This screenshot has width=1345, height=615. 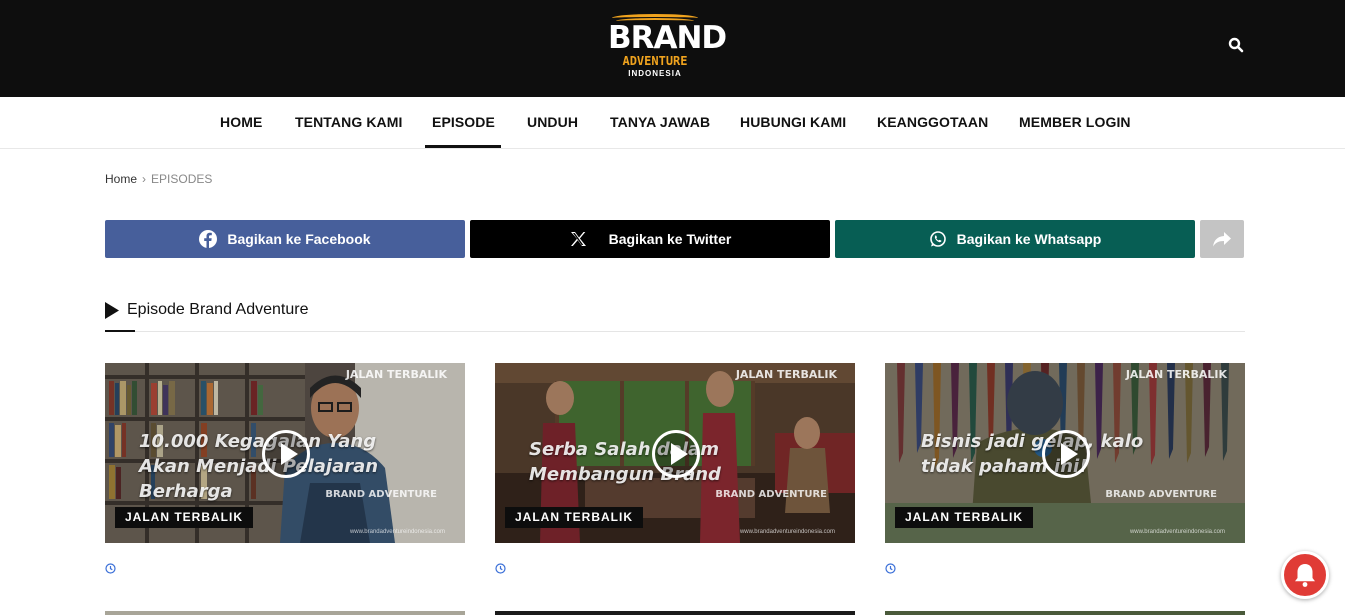 I want to click on episode-title: Bisnis jadi gelap, kalo tidak paham ini!, so click(x=1032, y=454).